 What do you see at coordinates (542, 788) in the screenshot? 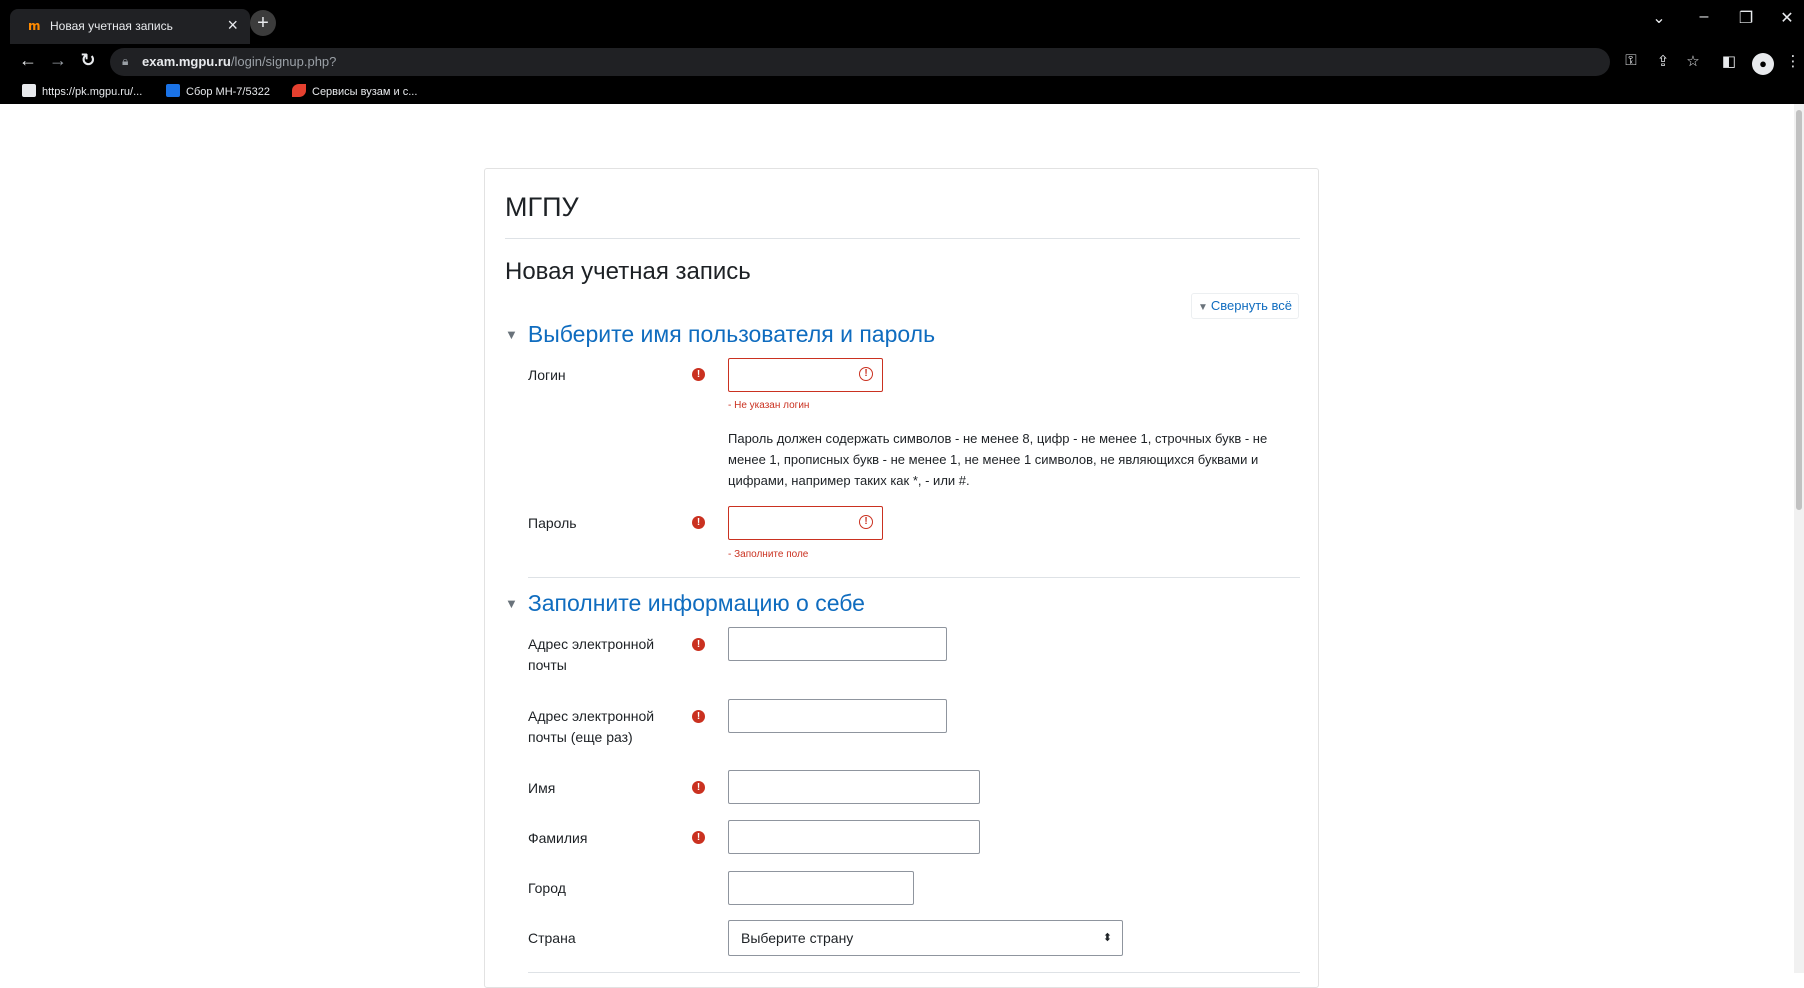
I see `firstname-label: Имя` at bounding box center [542, 788].